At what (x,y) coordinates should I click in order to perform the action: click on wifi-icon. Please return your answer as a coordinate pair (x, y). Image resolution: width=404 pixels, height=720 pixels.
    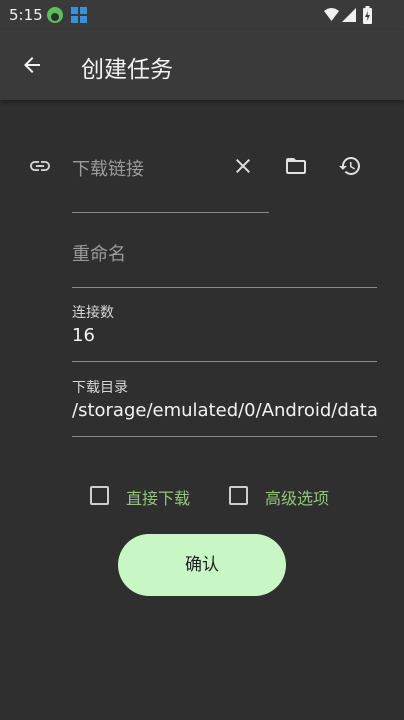
    Looking at the image, I should click on (331, 14).